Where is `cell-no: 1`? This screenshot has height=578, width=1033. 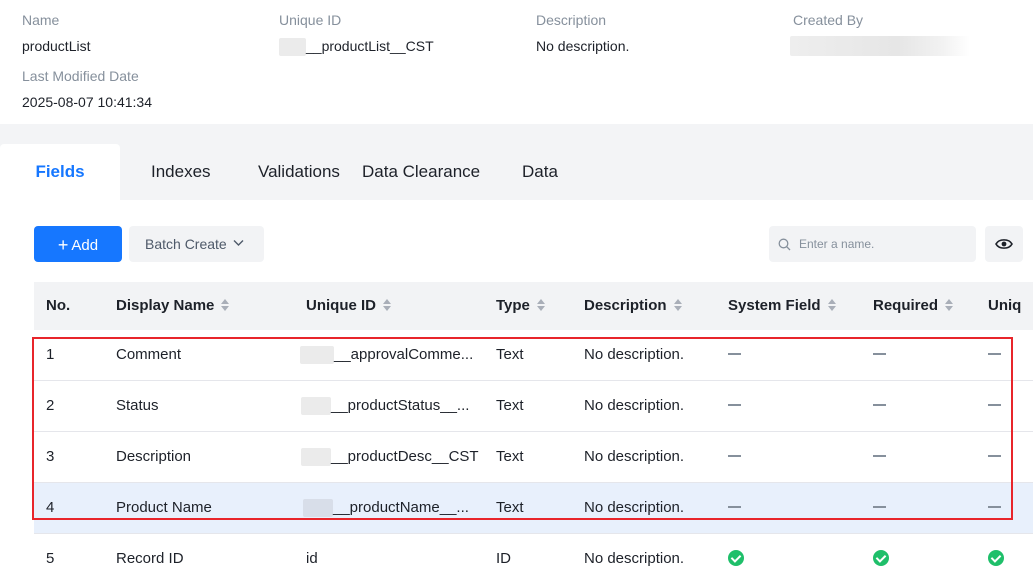
cell-no: 1 is located at coordinates (50, 354).